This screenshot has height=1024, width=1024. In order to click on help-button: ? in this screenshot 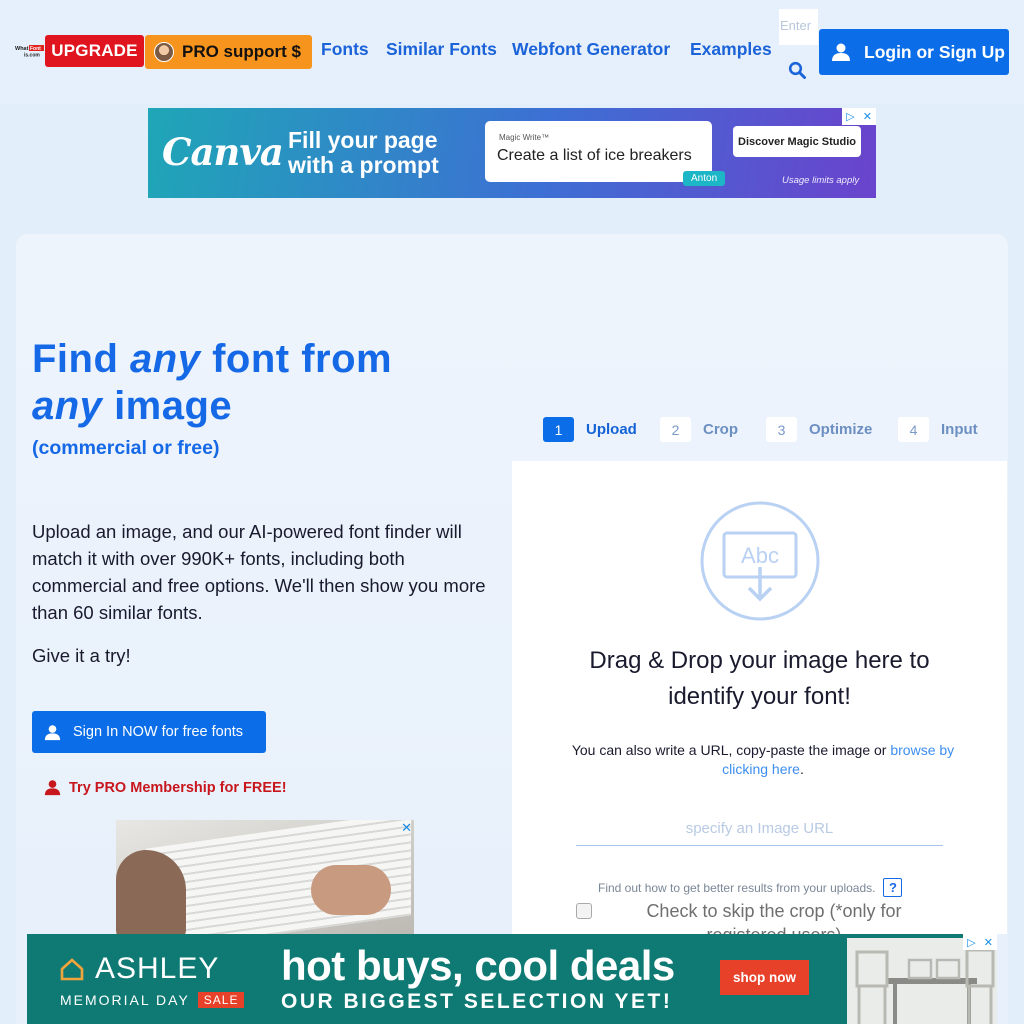, I will do `click(893, 887)`.